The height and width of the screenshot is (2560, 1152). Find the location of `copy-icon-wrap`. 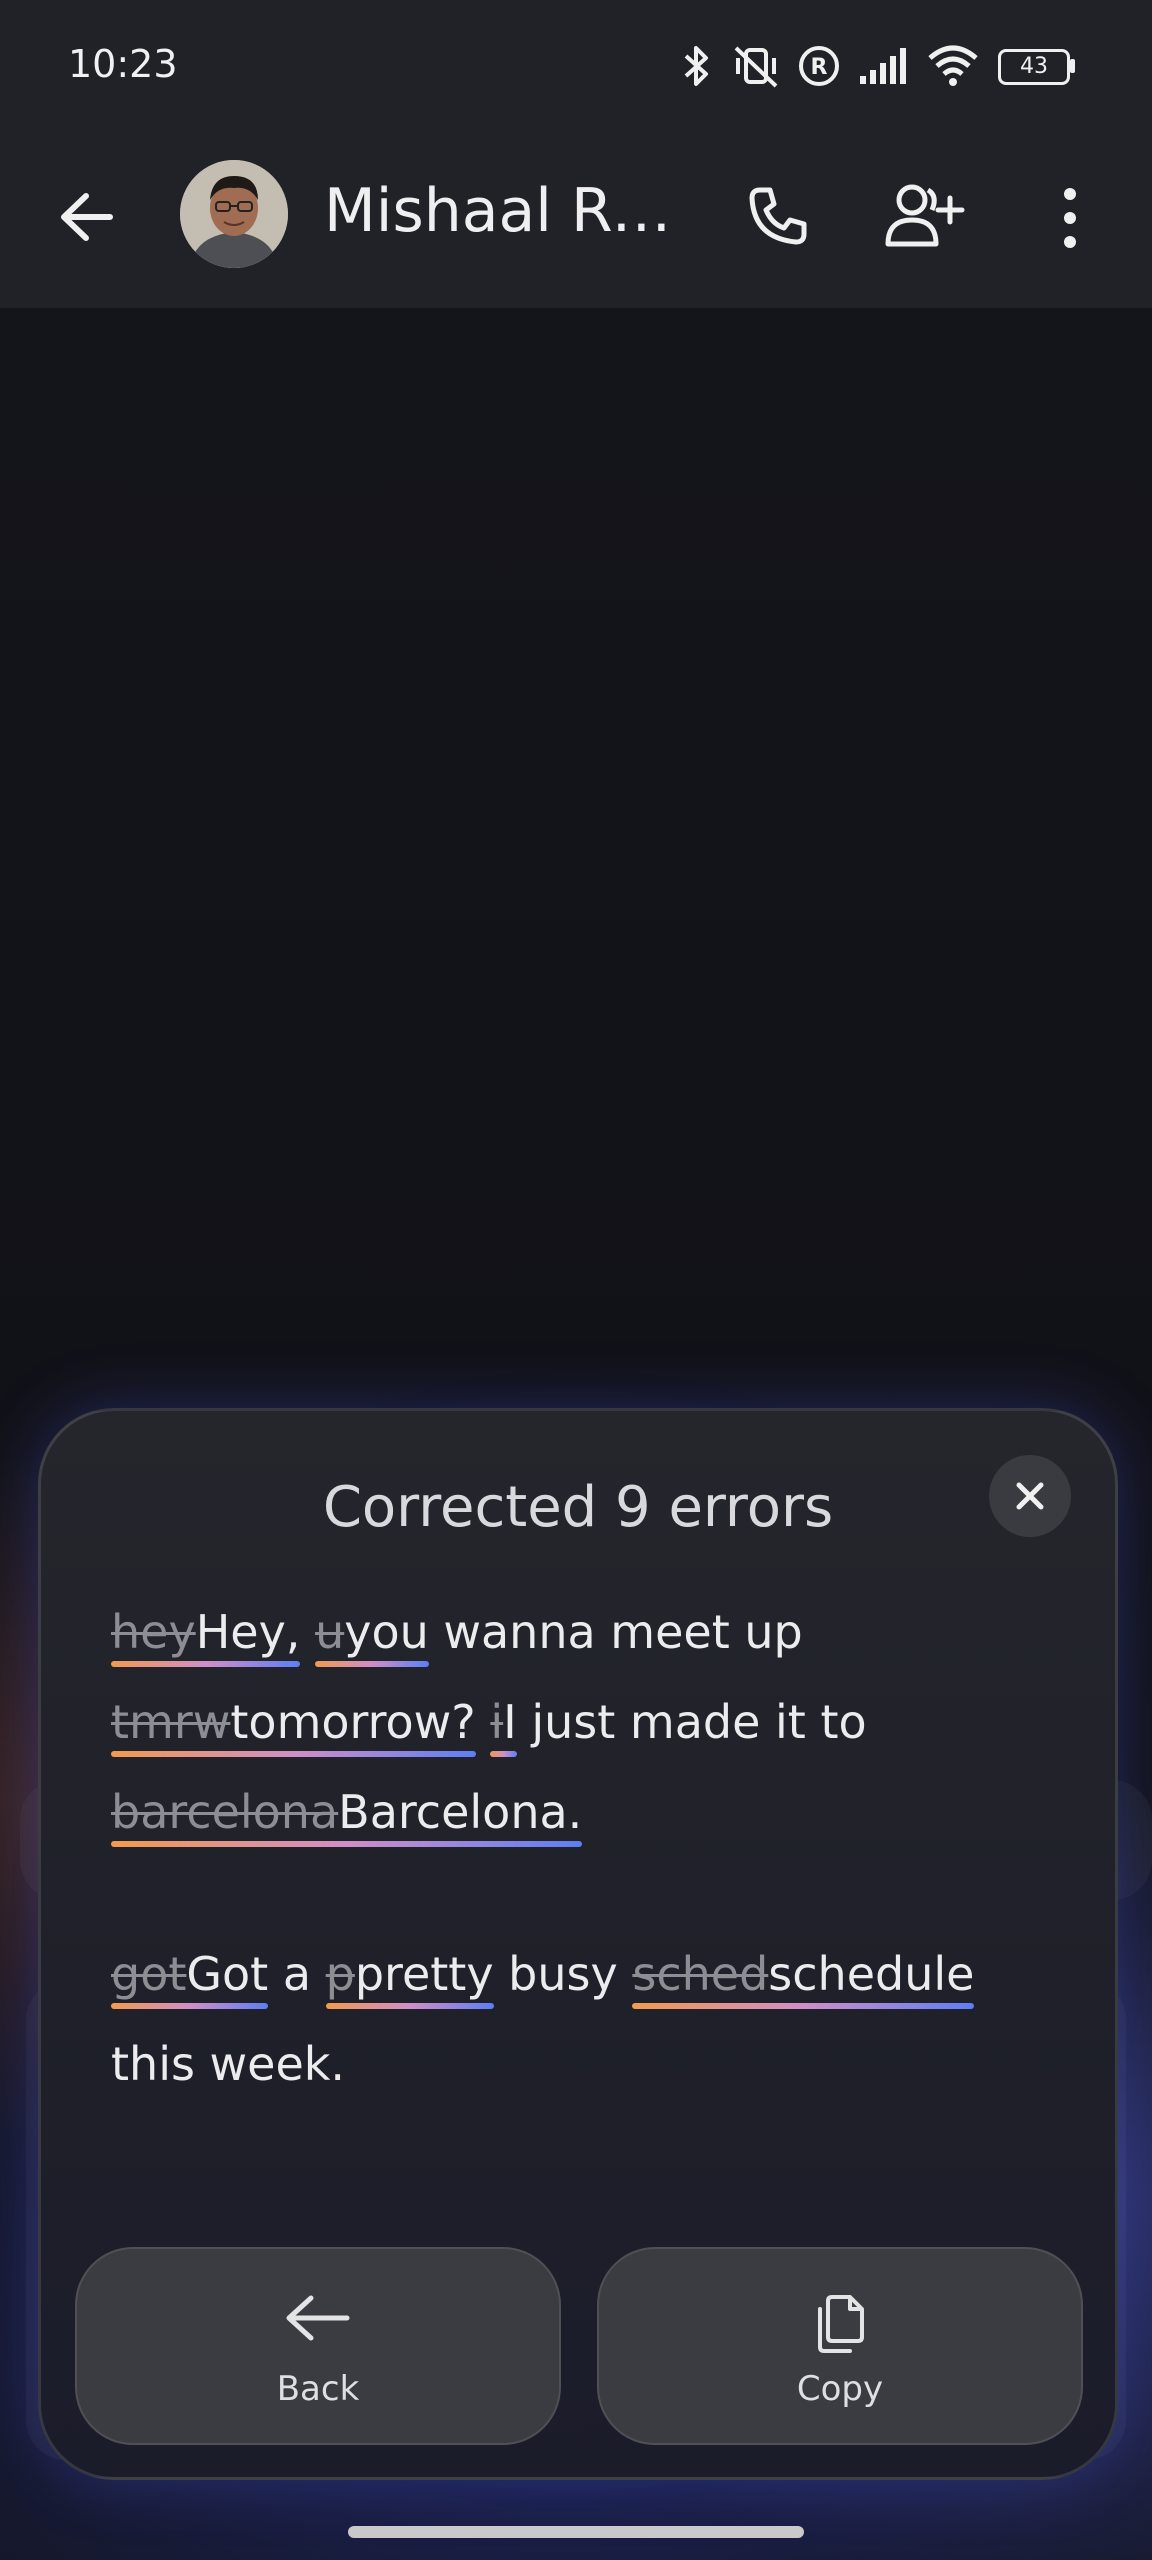

copy-icon-wrap is located at coordinates (840, 2324).